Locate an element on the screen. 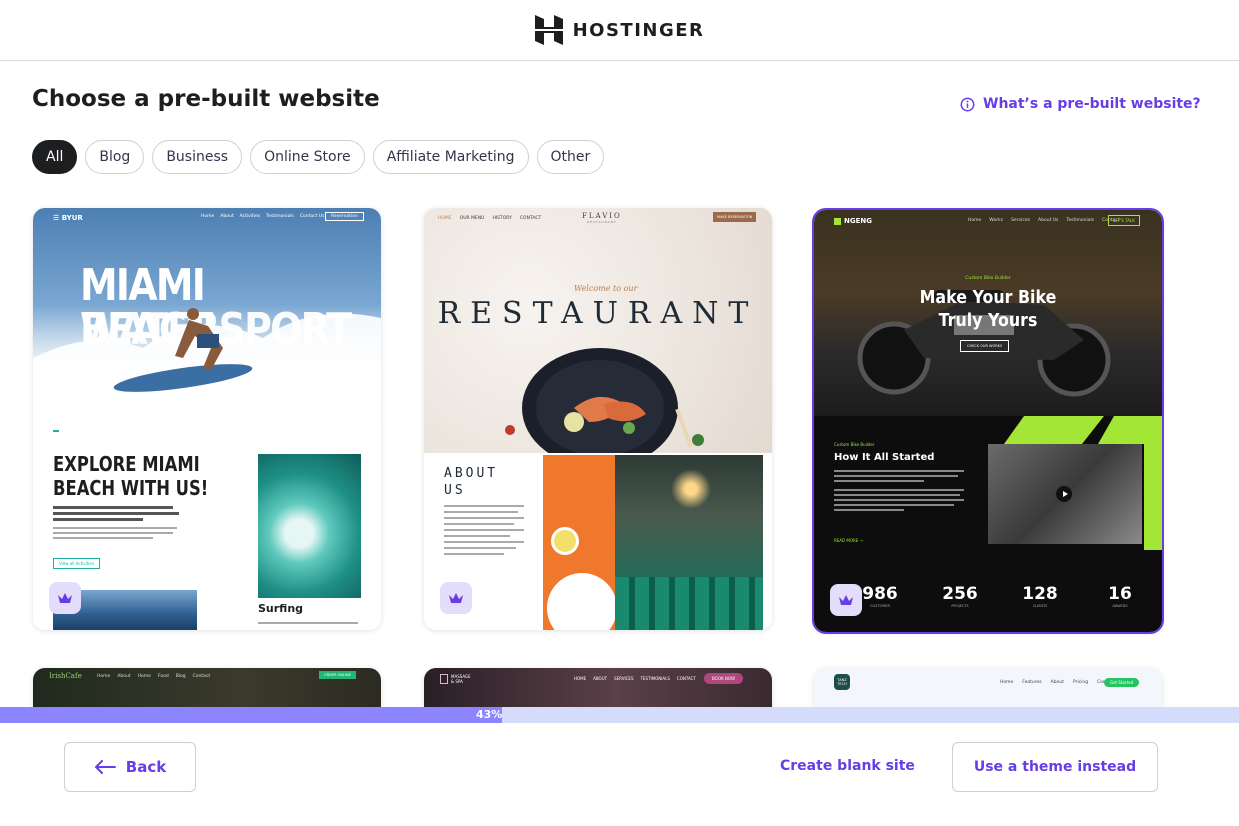  preview-section-title: How It All Started is located at coordinates (884, 457).